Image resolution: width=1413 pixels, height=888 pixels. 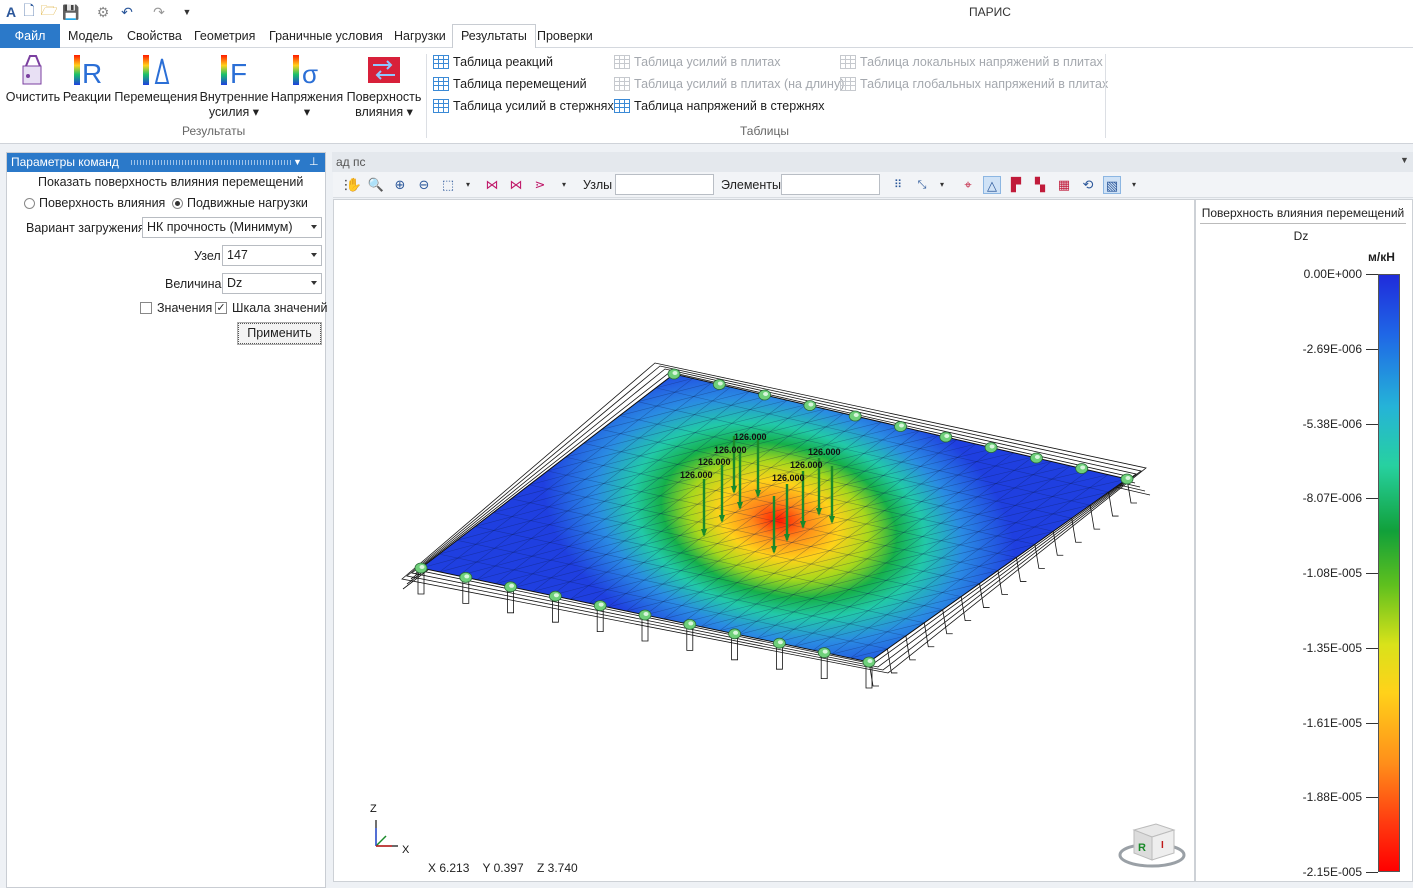 What do you see at coordinates (159, 12) in the screenshot?
I see `redo-icon: ↷` at bounding box center [159, 12].